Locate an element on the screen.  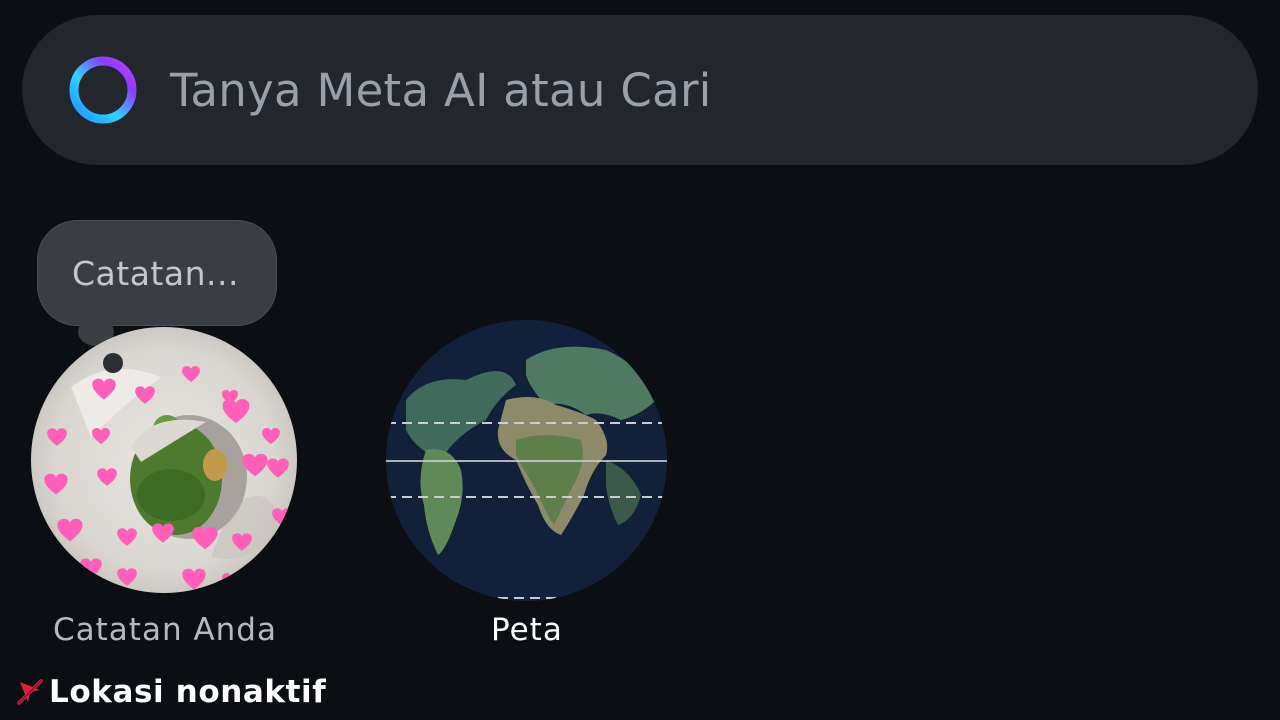
location-status: Lokasi nonaktif is located at coordinates (170, 692).